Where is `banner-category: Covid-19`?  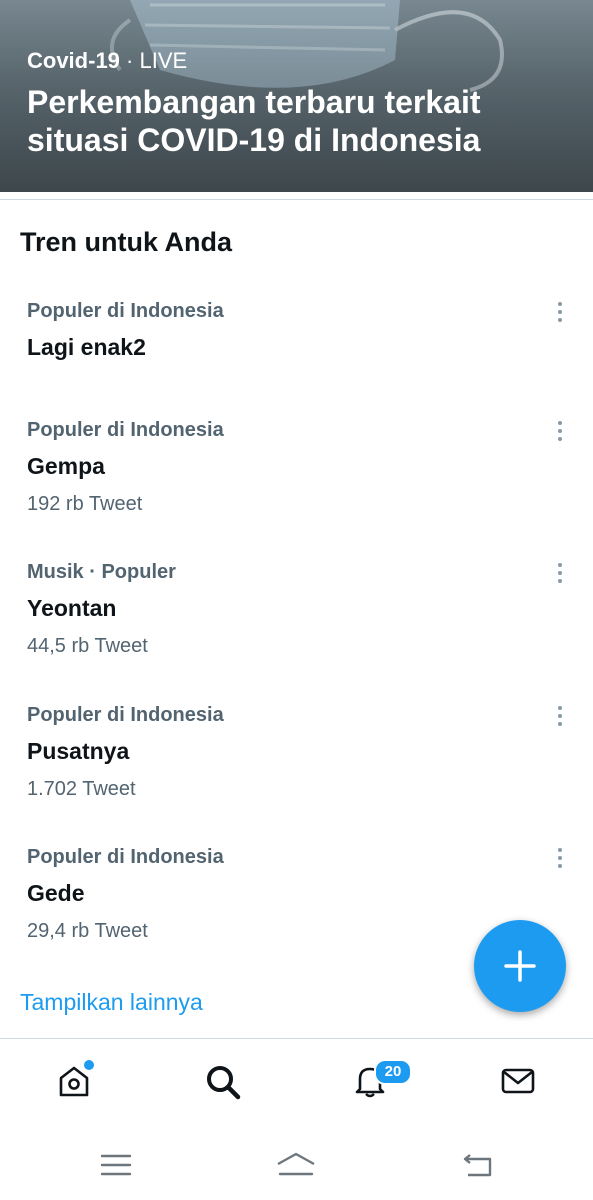
banner-category: Covid-19 is located at coordinates (73, 60).